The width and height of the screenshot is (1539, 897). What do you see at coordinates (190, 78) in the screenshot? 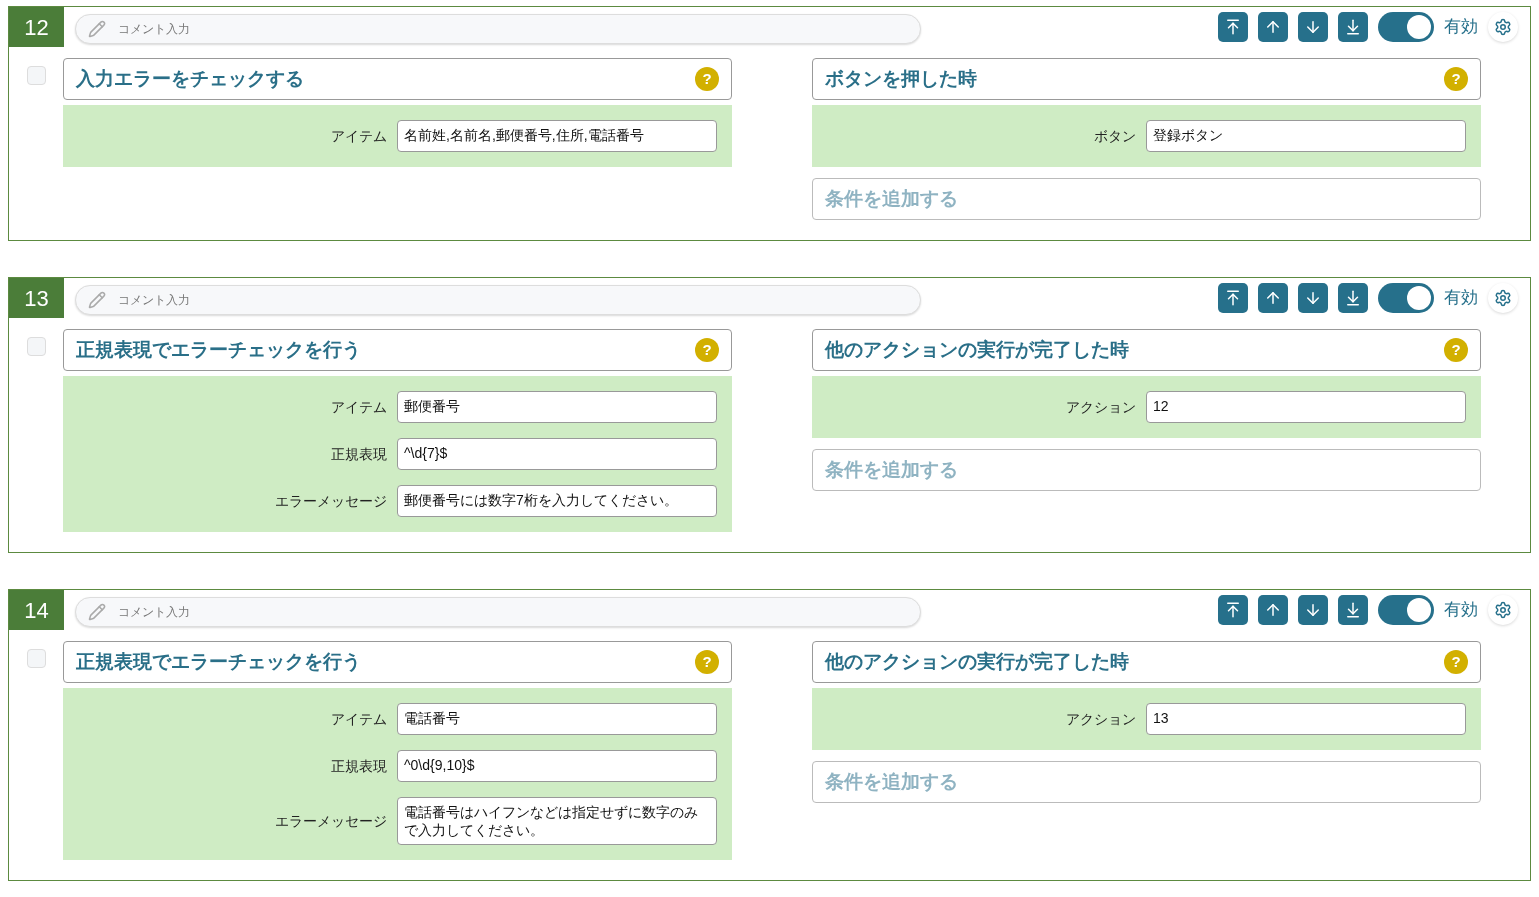
I see `panel-title: 入力エラーをチェックする` at bounding box center [190, 78].